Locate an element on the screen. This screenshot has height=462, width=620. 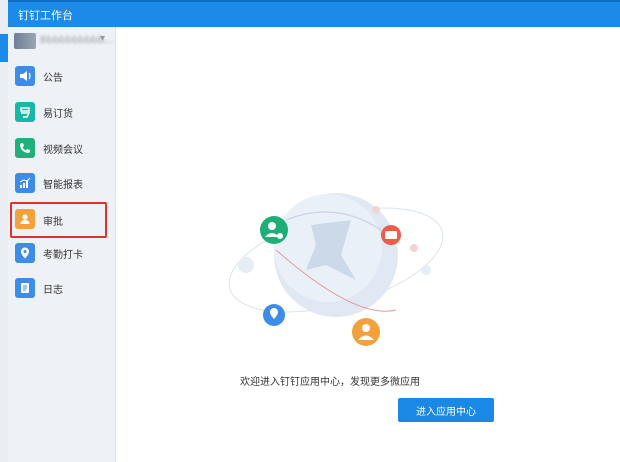
window-left-edge is located at coordinates (4, 231).